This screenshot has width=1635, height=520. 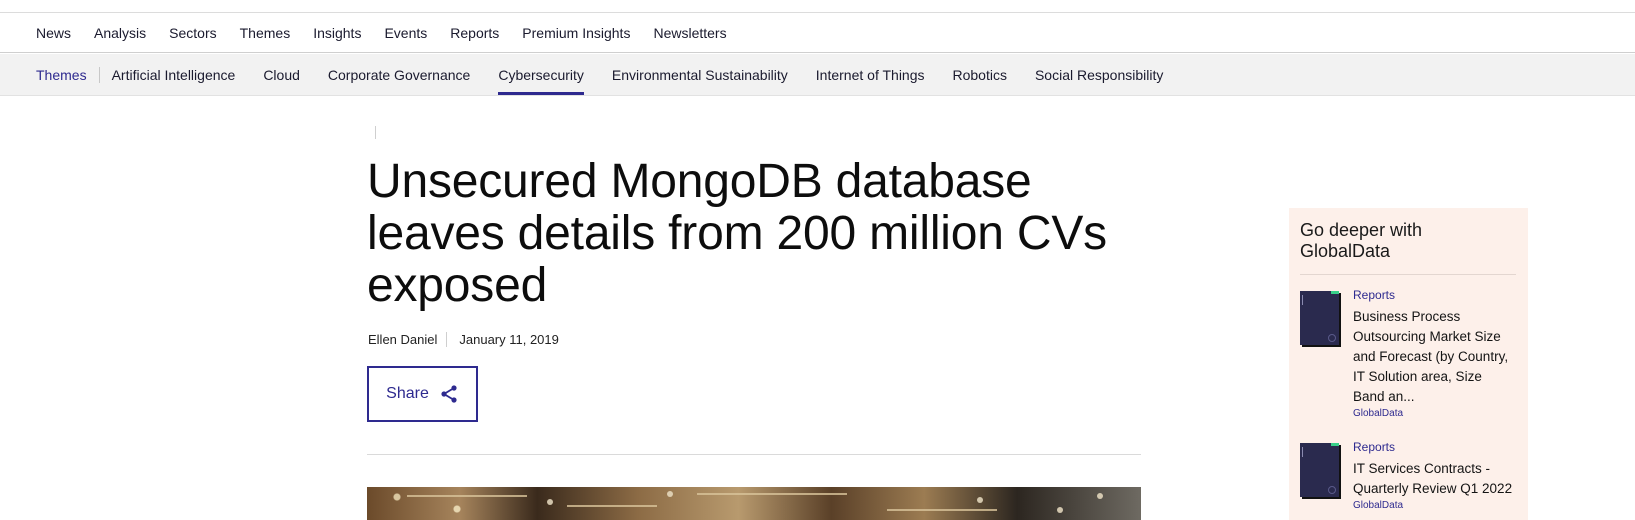 I want to click on share-button-label: Share, so click(x=407, y=393).